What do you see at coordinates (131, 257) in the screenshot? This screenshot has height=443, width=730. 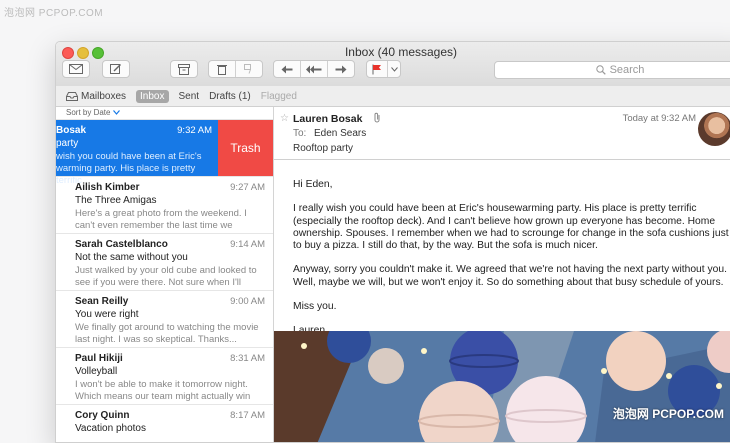 I see `message-subject: Not the same without you` at bounding box center [131, 257].